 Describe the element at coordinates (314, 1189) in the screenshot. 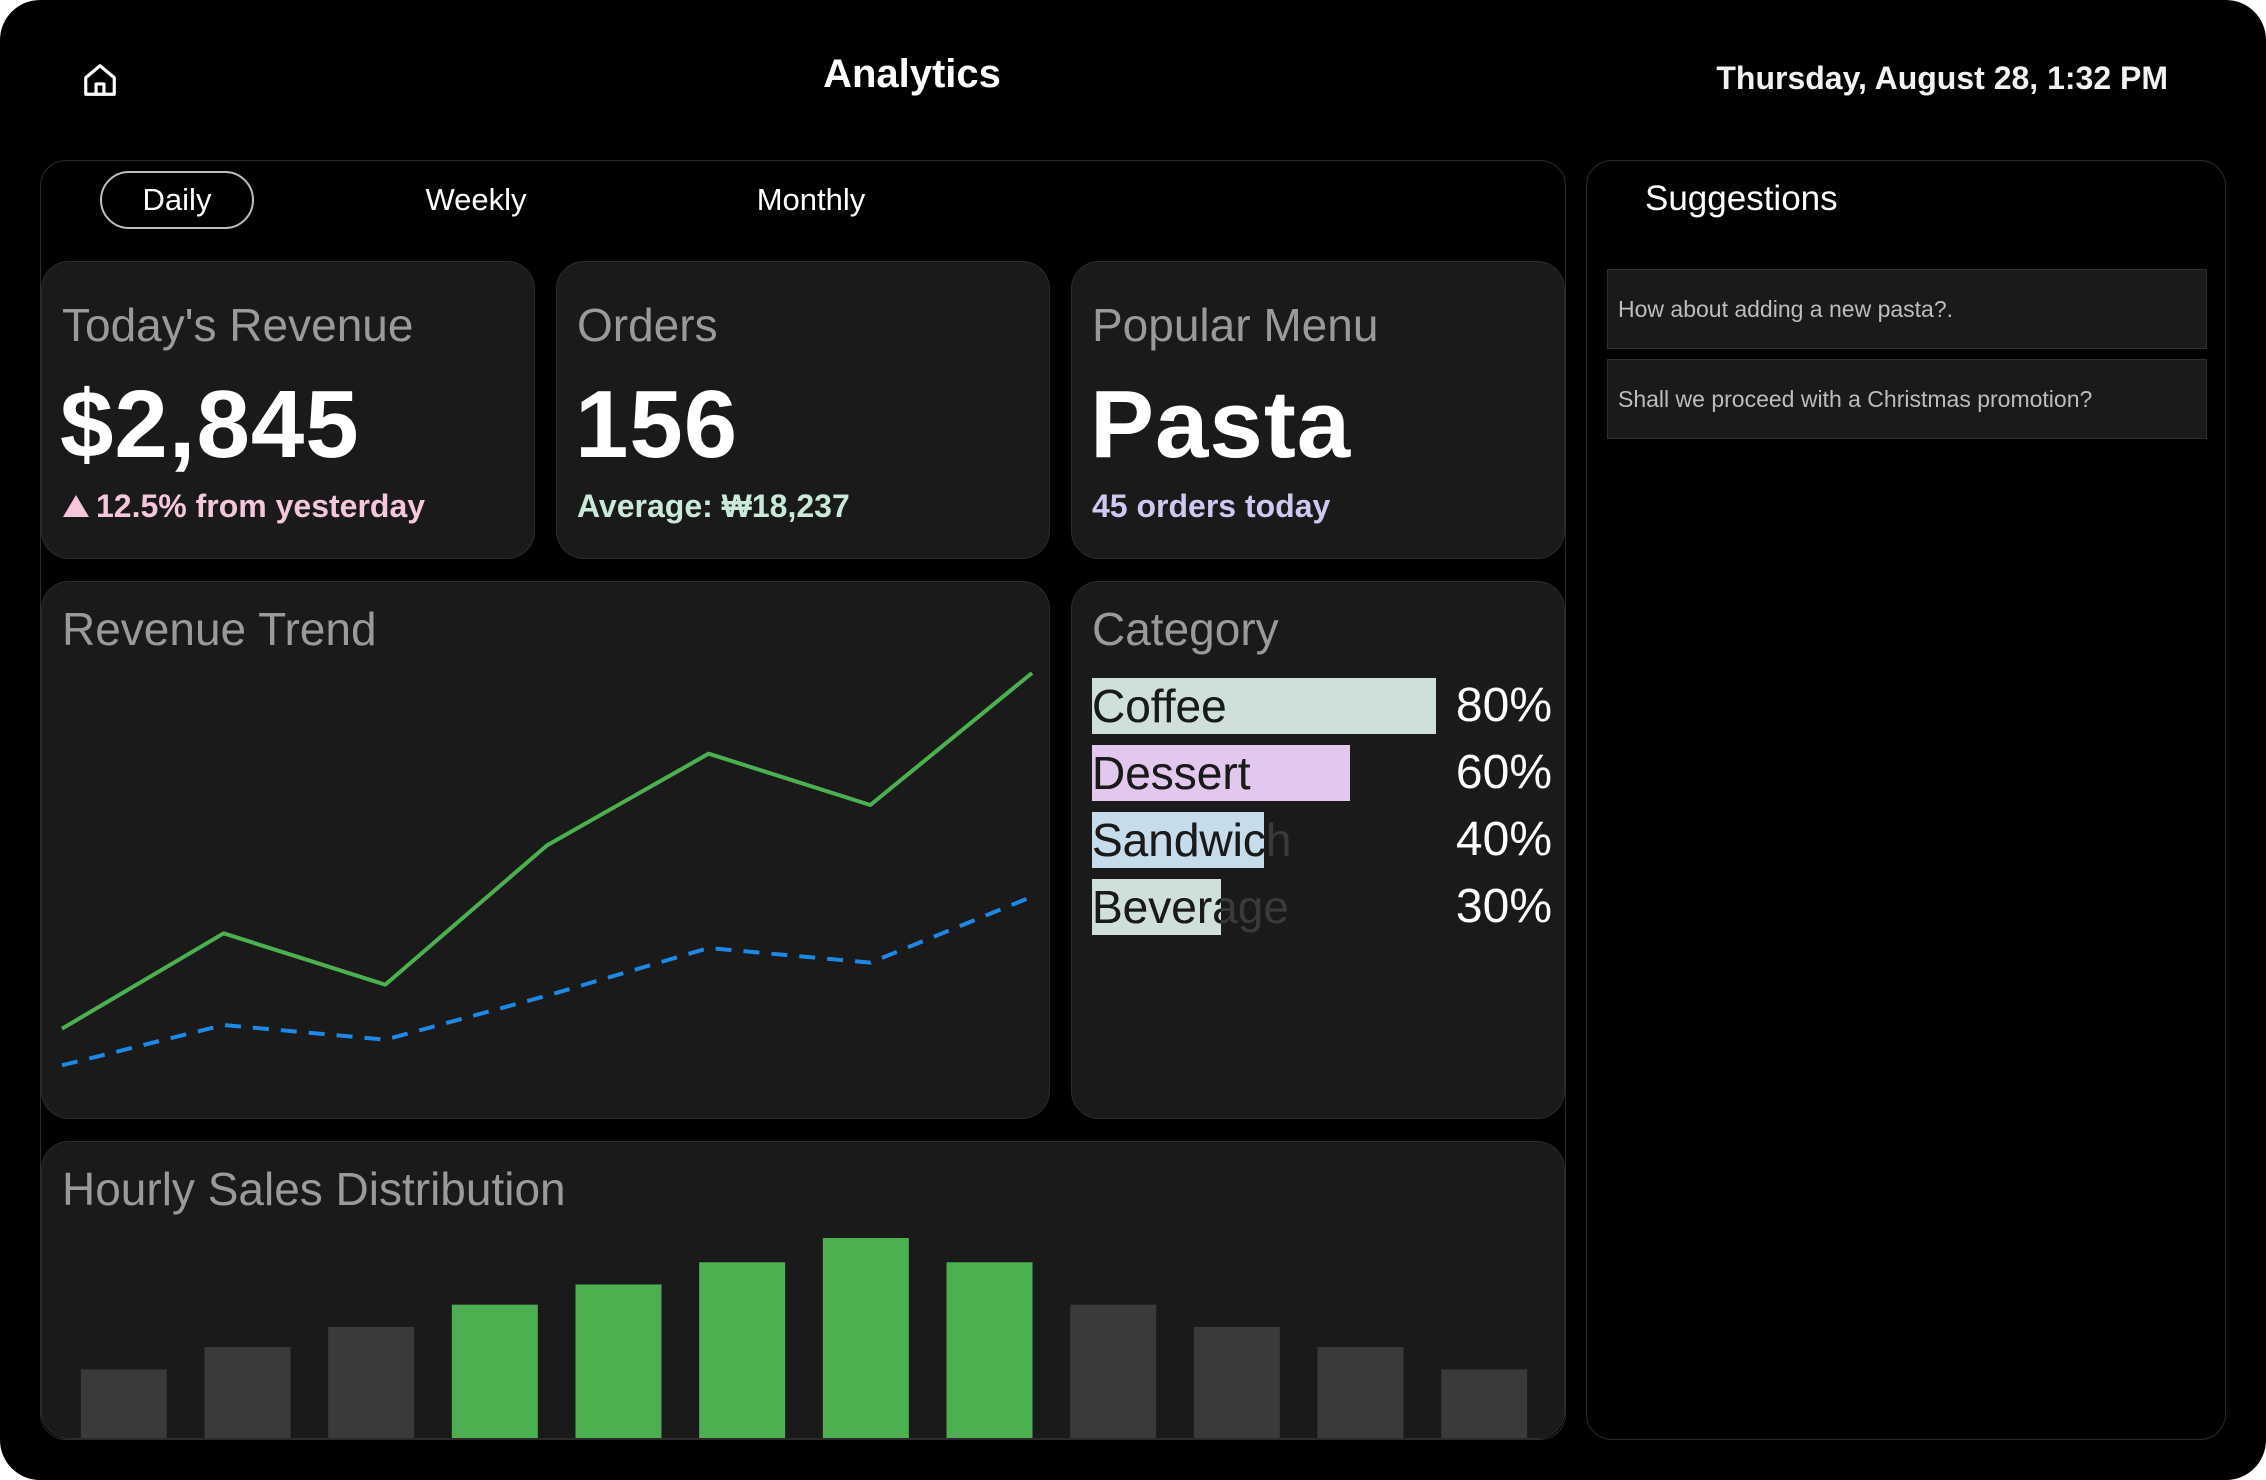

I see `hourly-sales-title: Hourly Sales Distribution` at that location.